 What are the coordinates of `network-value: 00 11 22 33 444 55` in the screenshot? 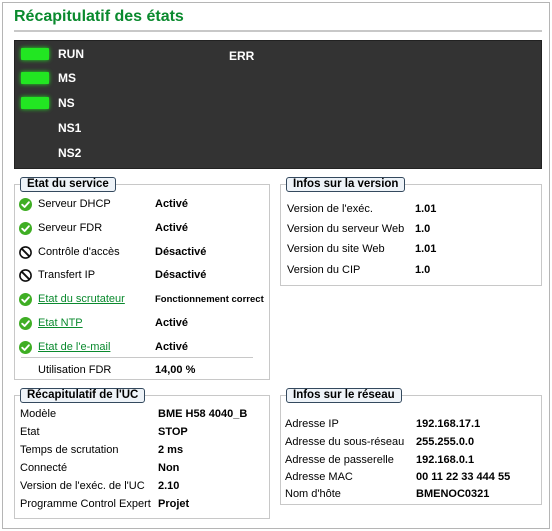 It's located at (463, 477).